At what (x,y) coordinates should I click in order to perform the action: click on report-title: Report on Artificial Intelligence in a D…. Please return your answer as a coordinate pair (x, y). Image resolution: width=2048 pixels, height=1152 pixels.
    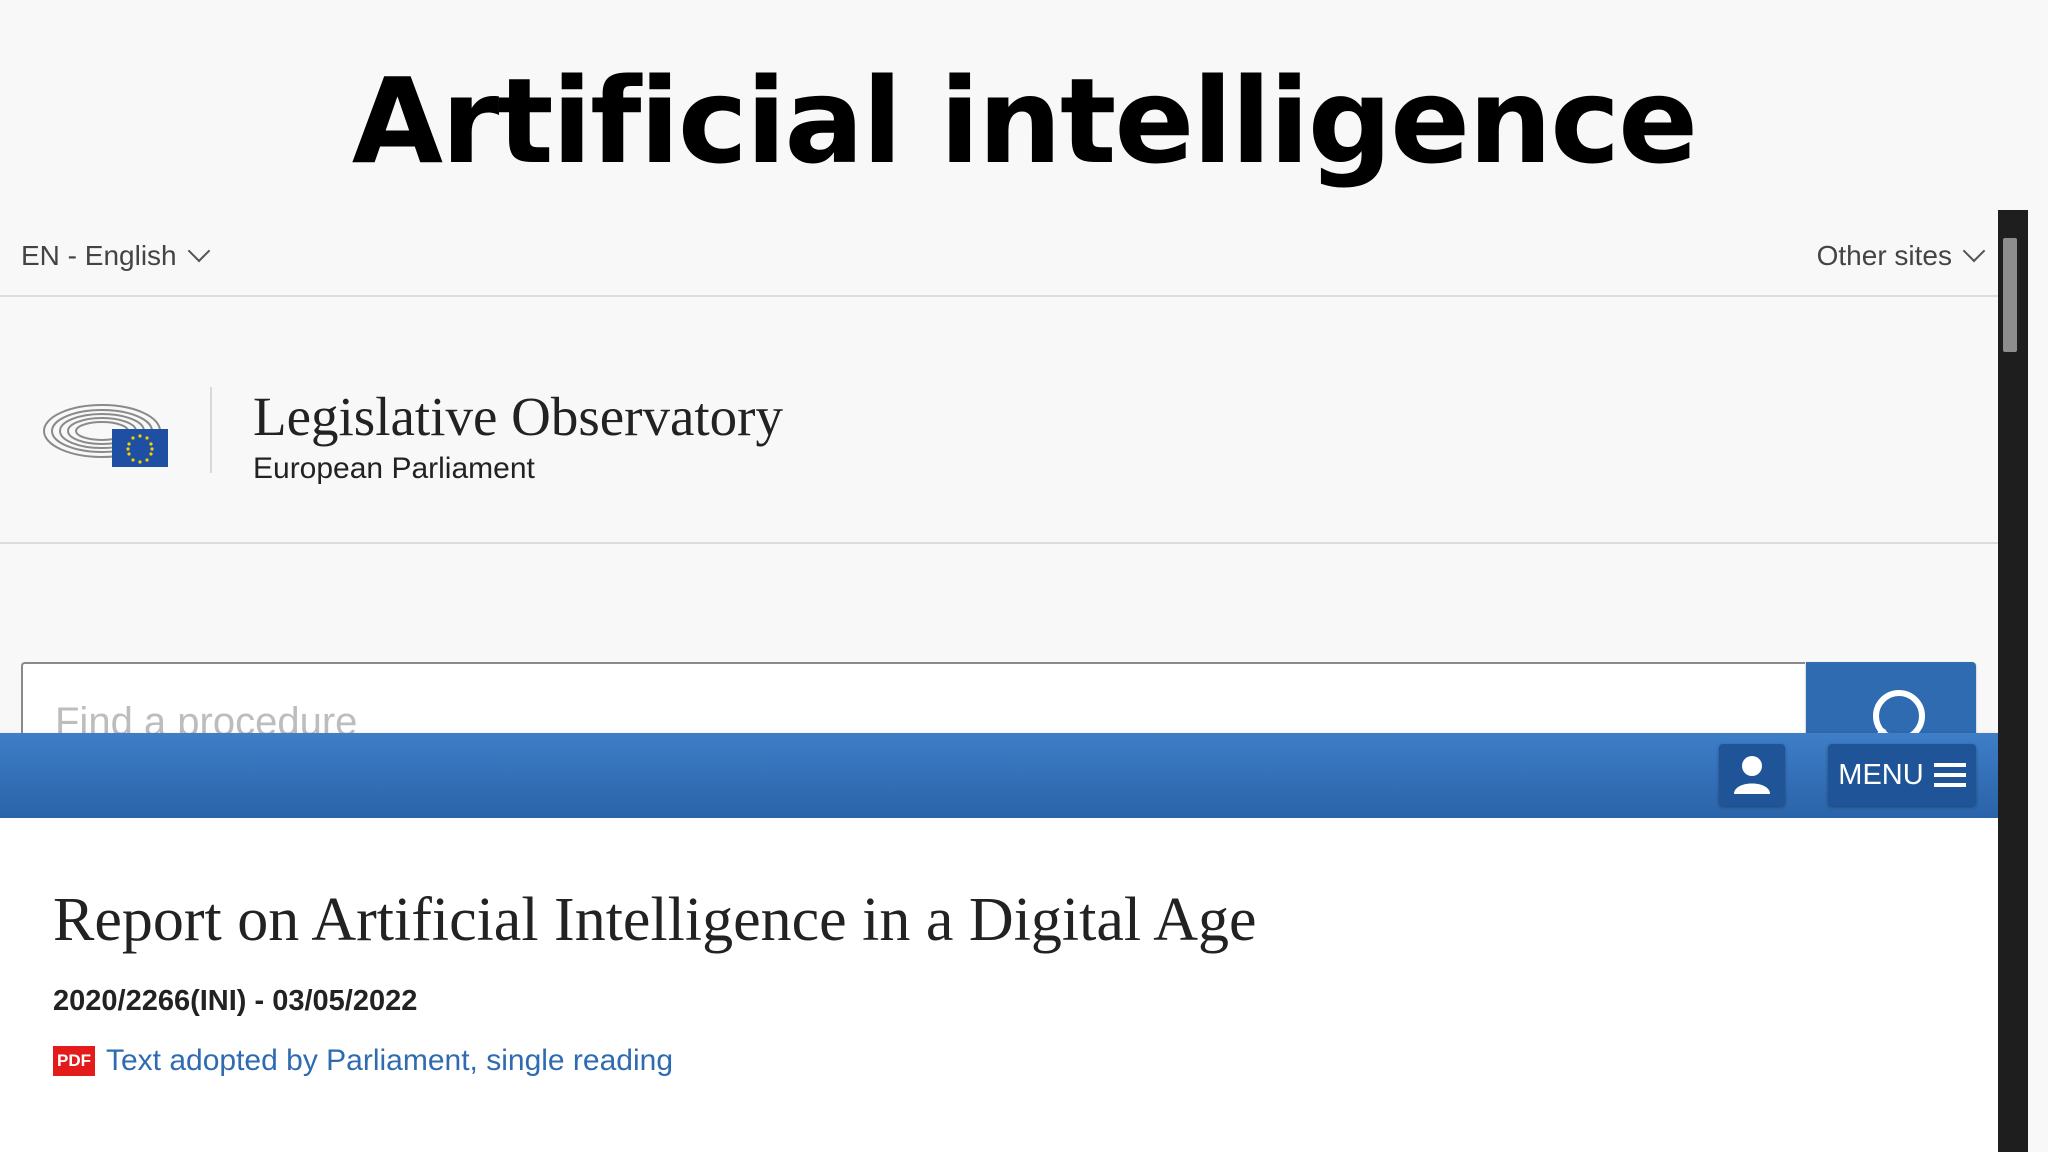
    Looking at the image, I should click on (655, 920).